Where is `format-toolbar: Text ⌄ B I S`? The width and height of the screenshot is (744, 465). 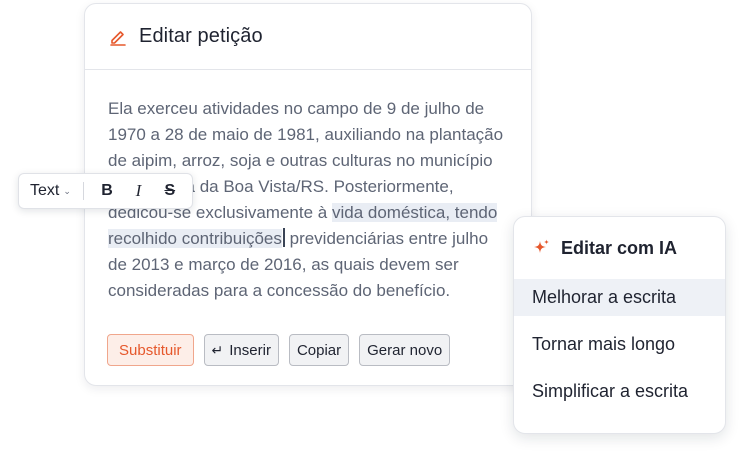
format-toolbar: Text ⌄ B I S is located at coordinates (105, 191).